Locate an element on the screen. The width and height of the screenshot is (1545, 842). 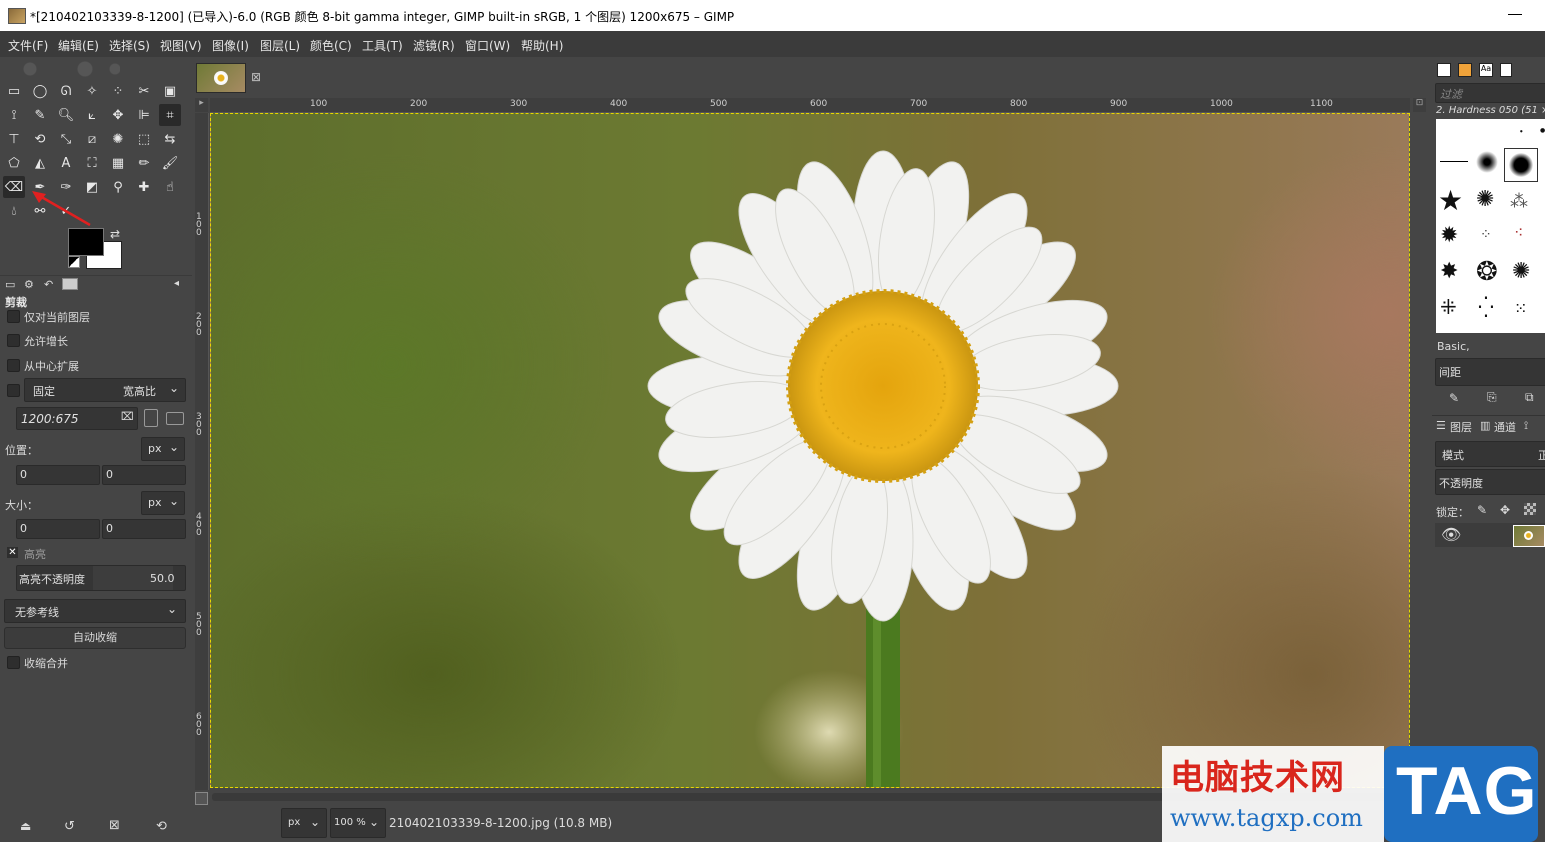
default-colors-icon is located at coordinates (74, 262).